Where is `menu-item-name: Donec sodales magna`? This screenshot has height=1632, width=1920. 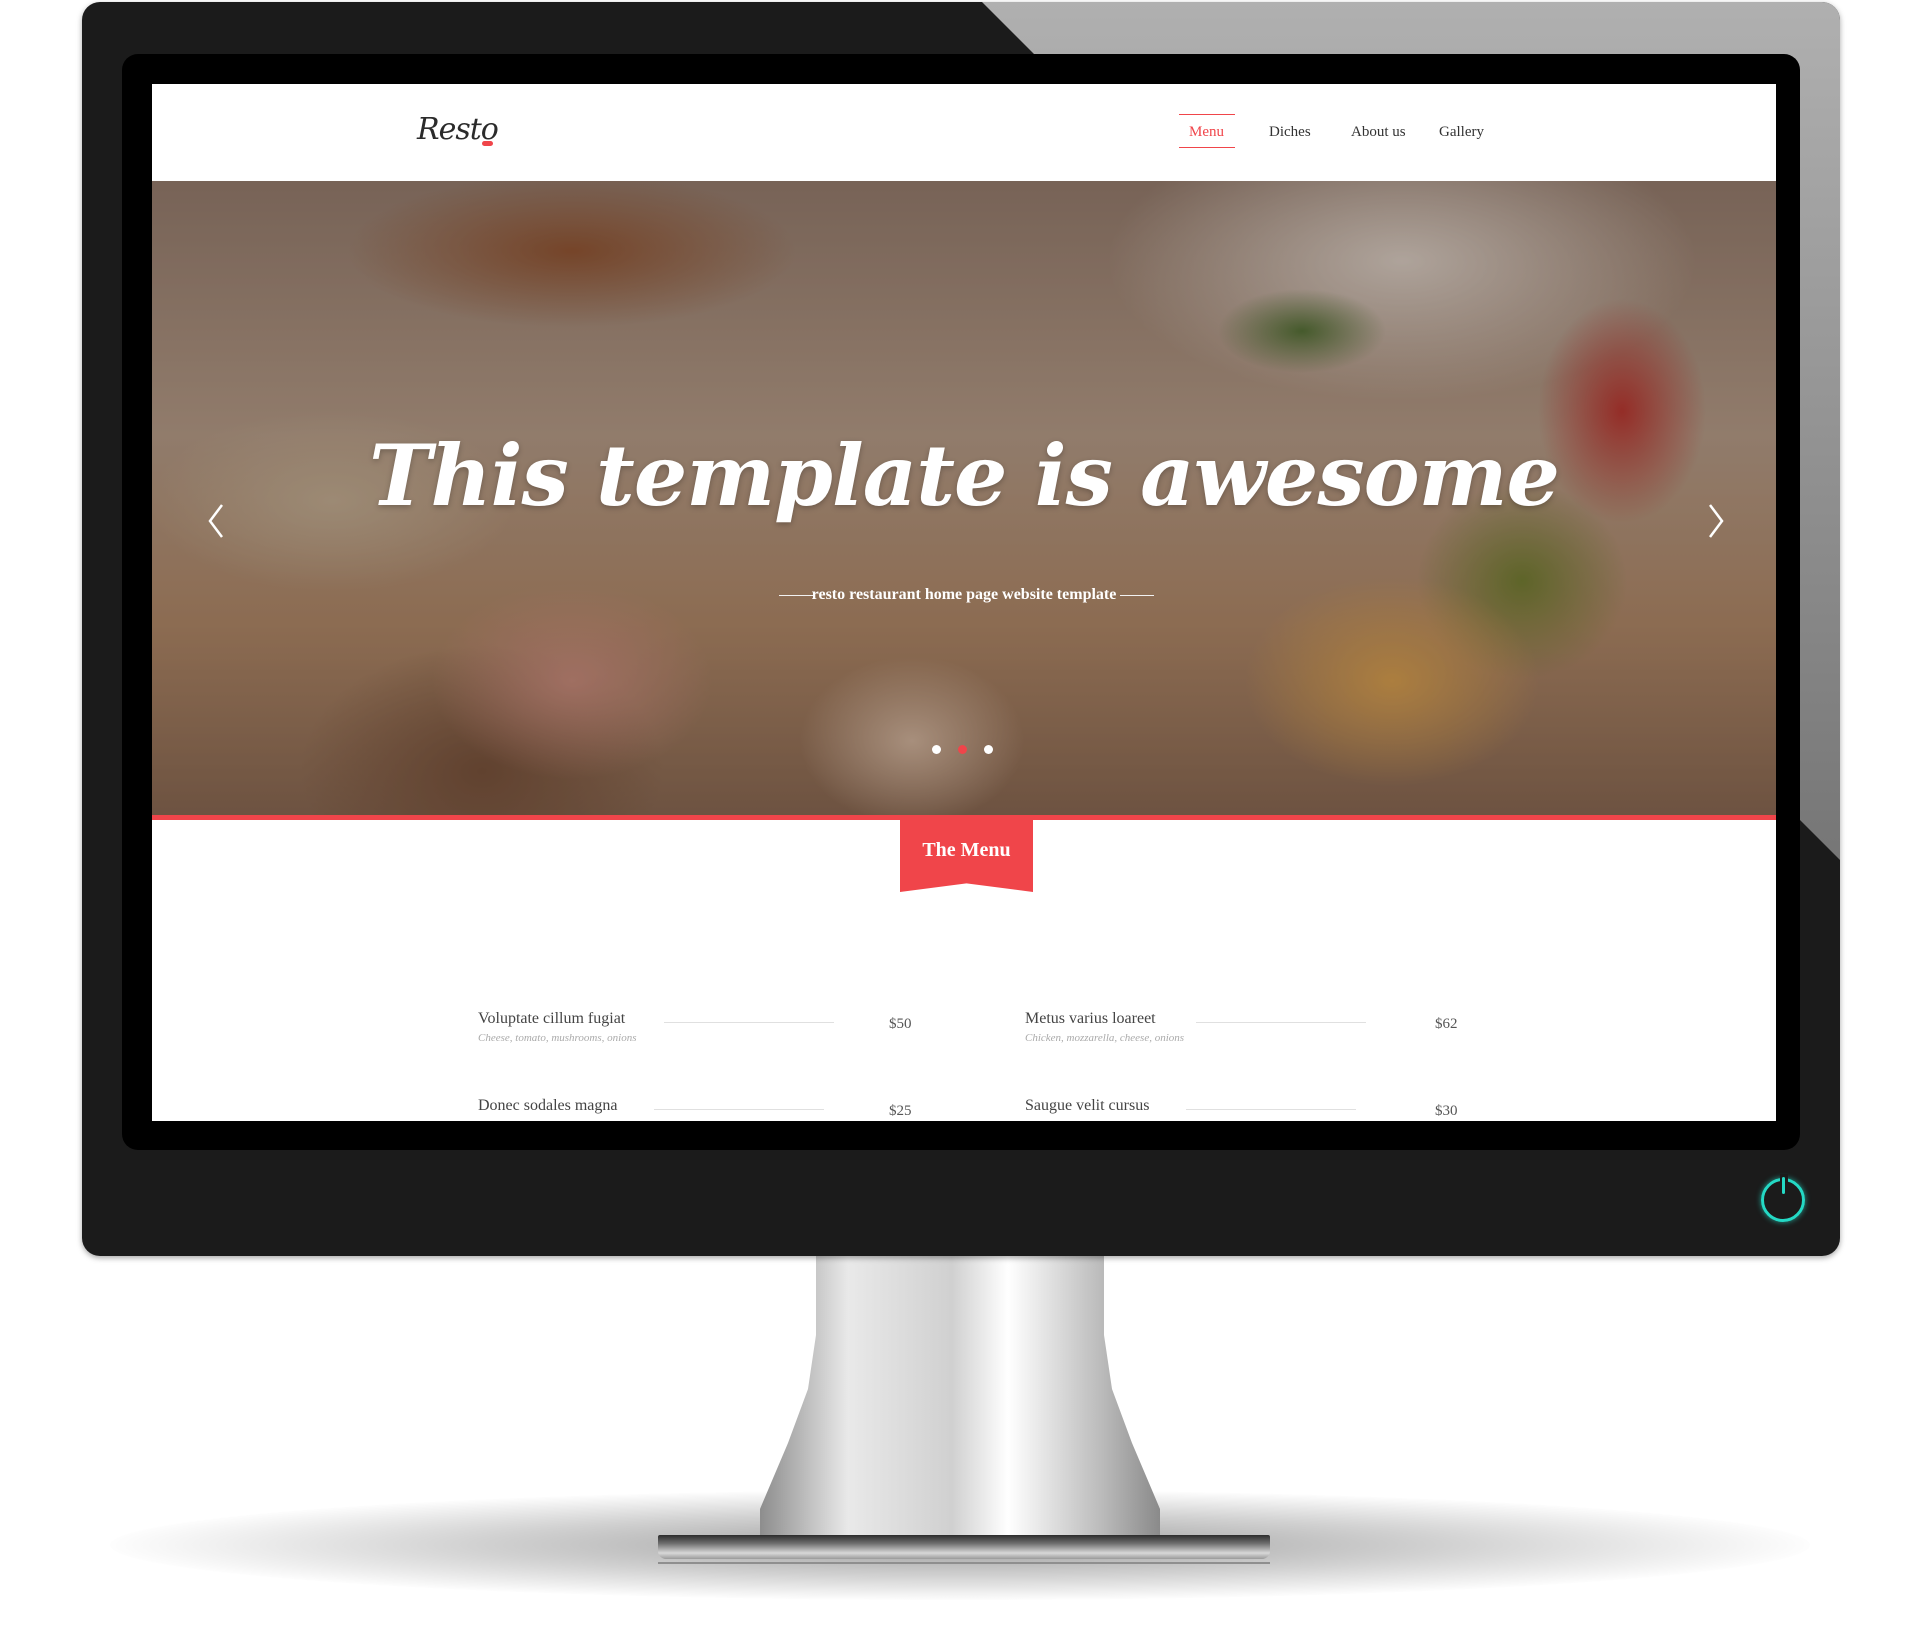 menu-item-name: Donec sodales magna is located at coordinates (548, 1105).